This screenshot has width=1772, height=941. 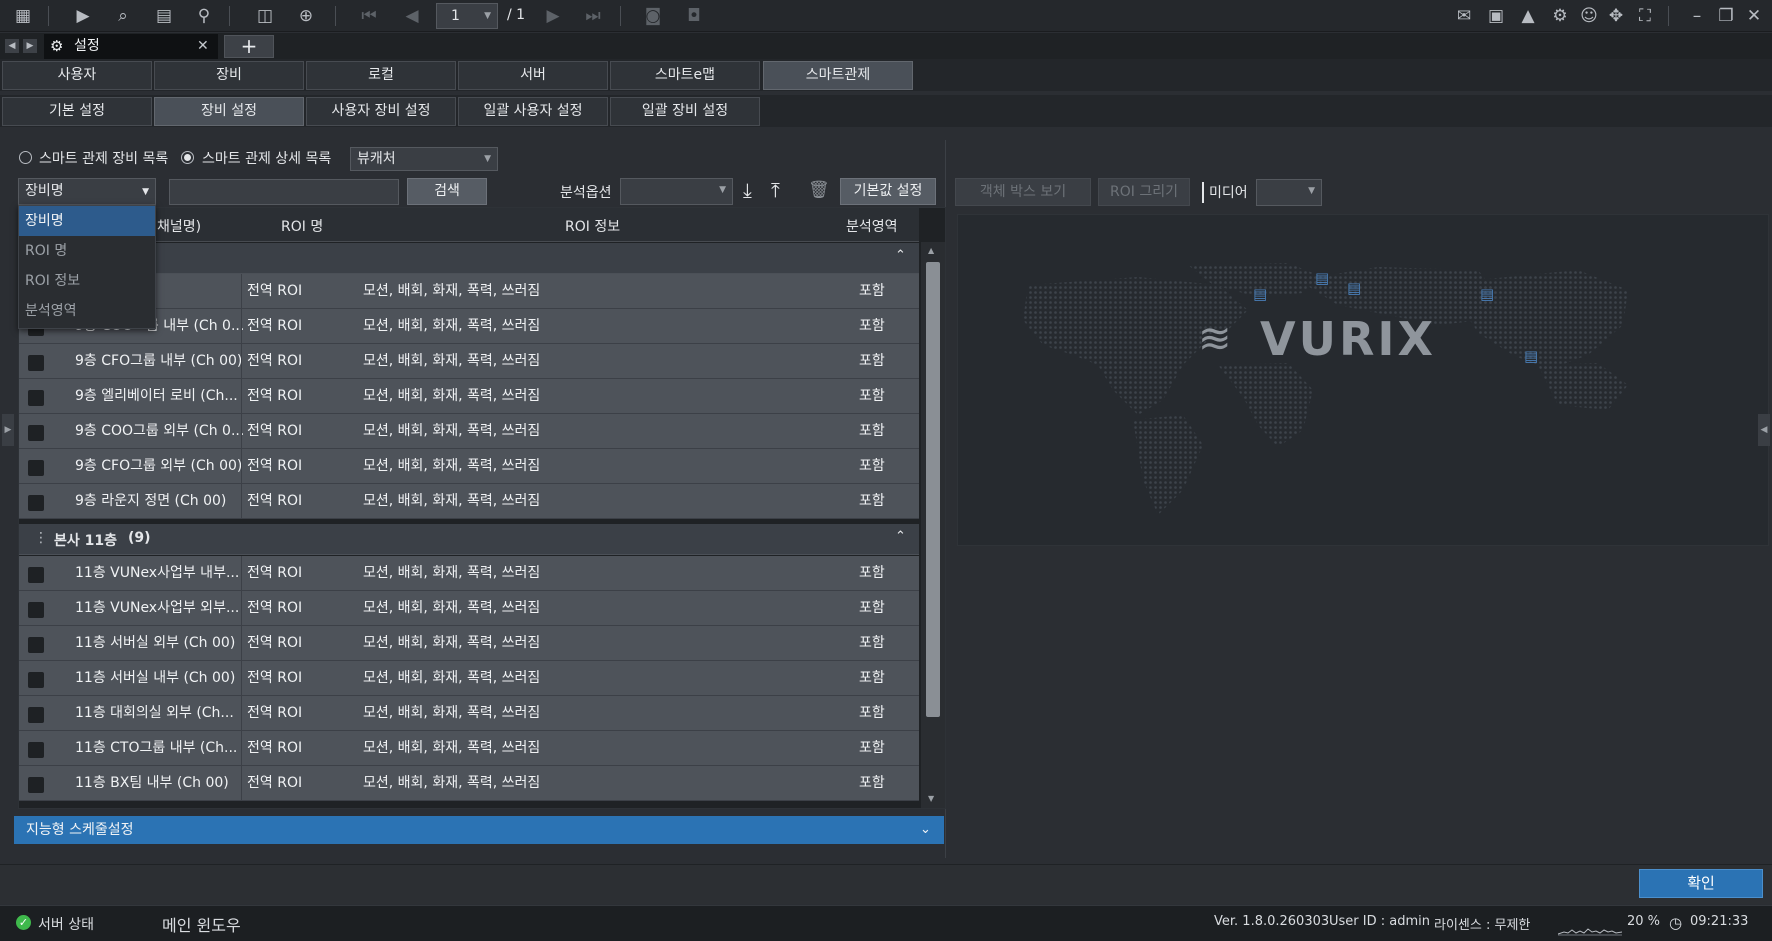 What do you see at coordinates (1726, 16) in the screenshot?
I see `restore-icon: ❐` at bounding box center [1726, 16].